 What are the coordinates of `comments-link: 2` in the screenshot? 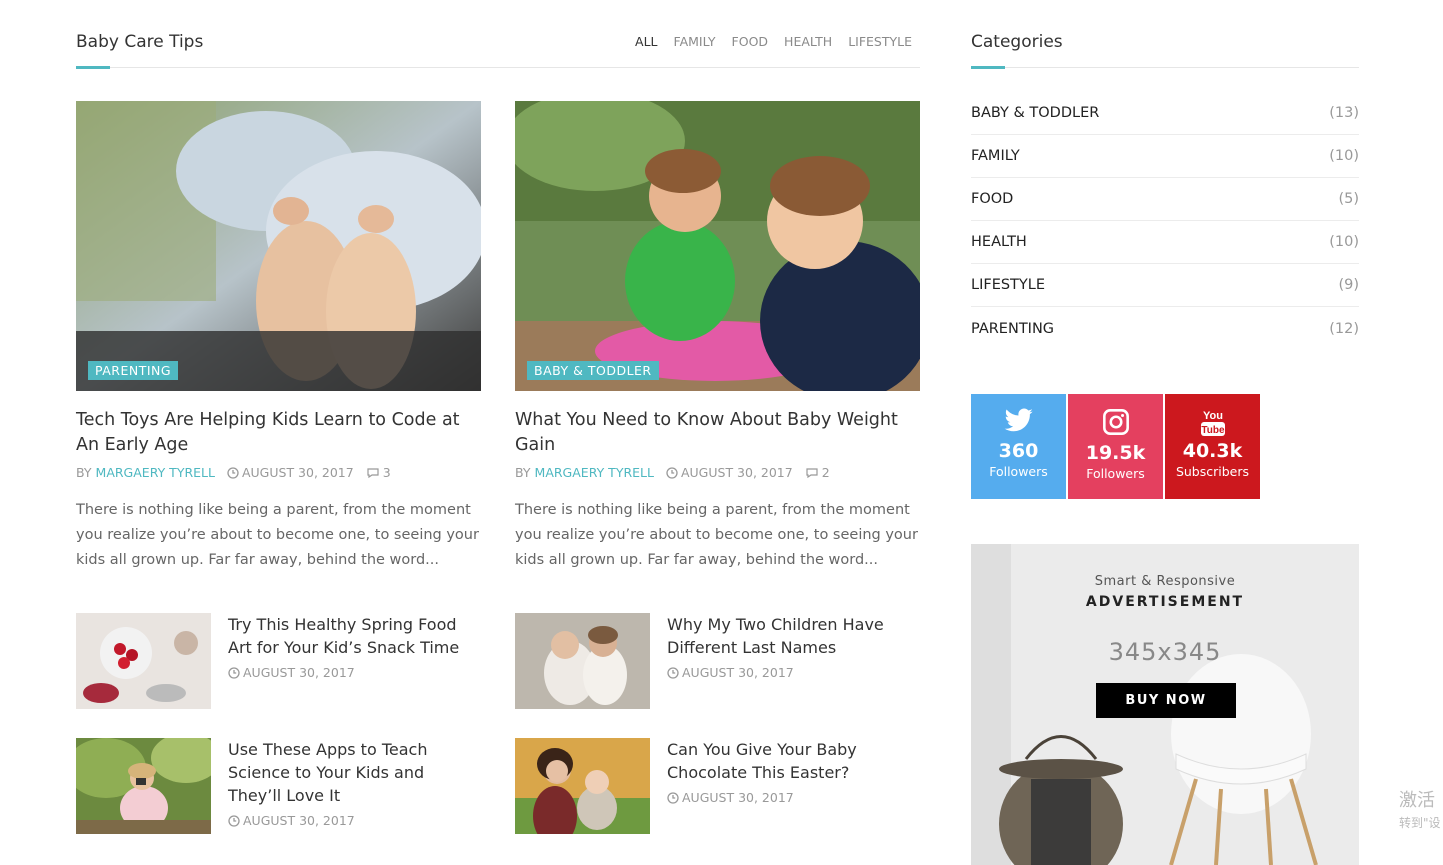 It's located at (817, 472).